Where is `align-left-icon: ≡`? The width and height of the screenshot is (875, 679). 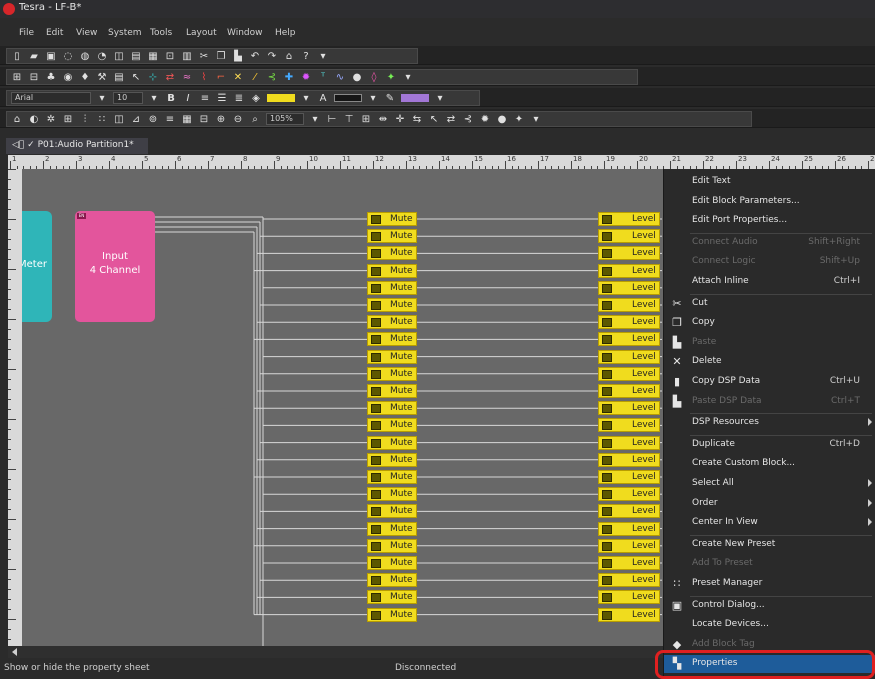 align-left-icon: ≡ is located at coordinates (205, 98).